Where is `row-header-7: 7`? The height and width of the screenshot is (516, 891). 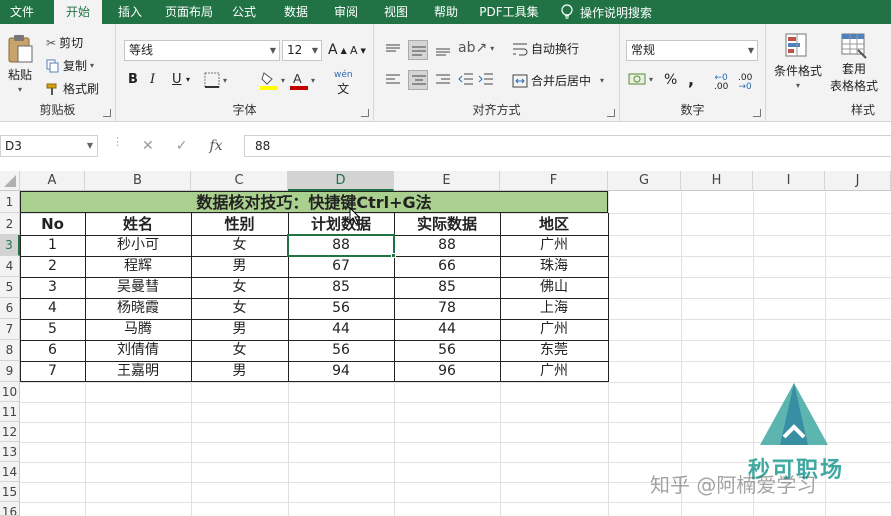
row-header-7: 7 is located at coordinates (10, 329).